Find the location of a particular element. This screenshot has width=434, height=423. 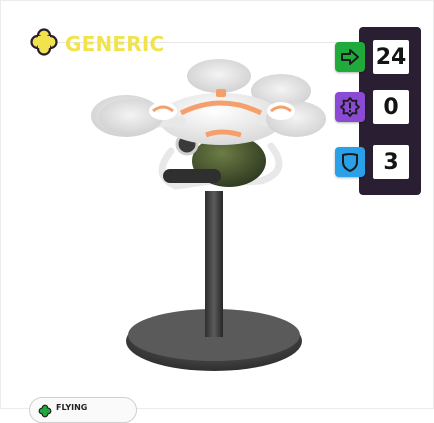

unit-type-label: FLYING is located at coordinates (72, 407).